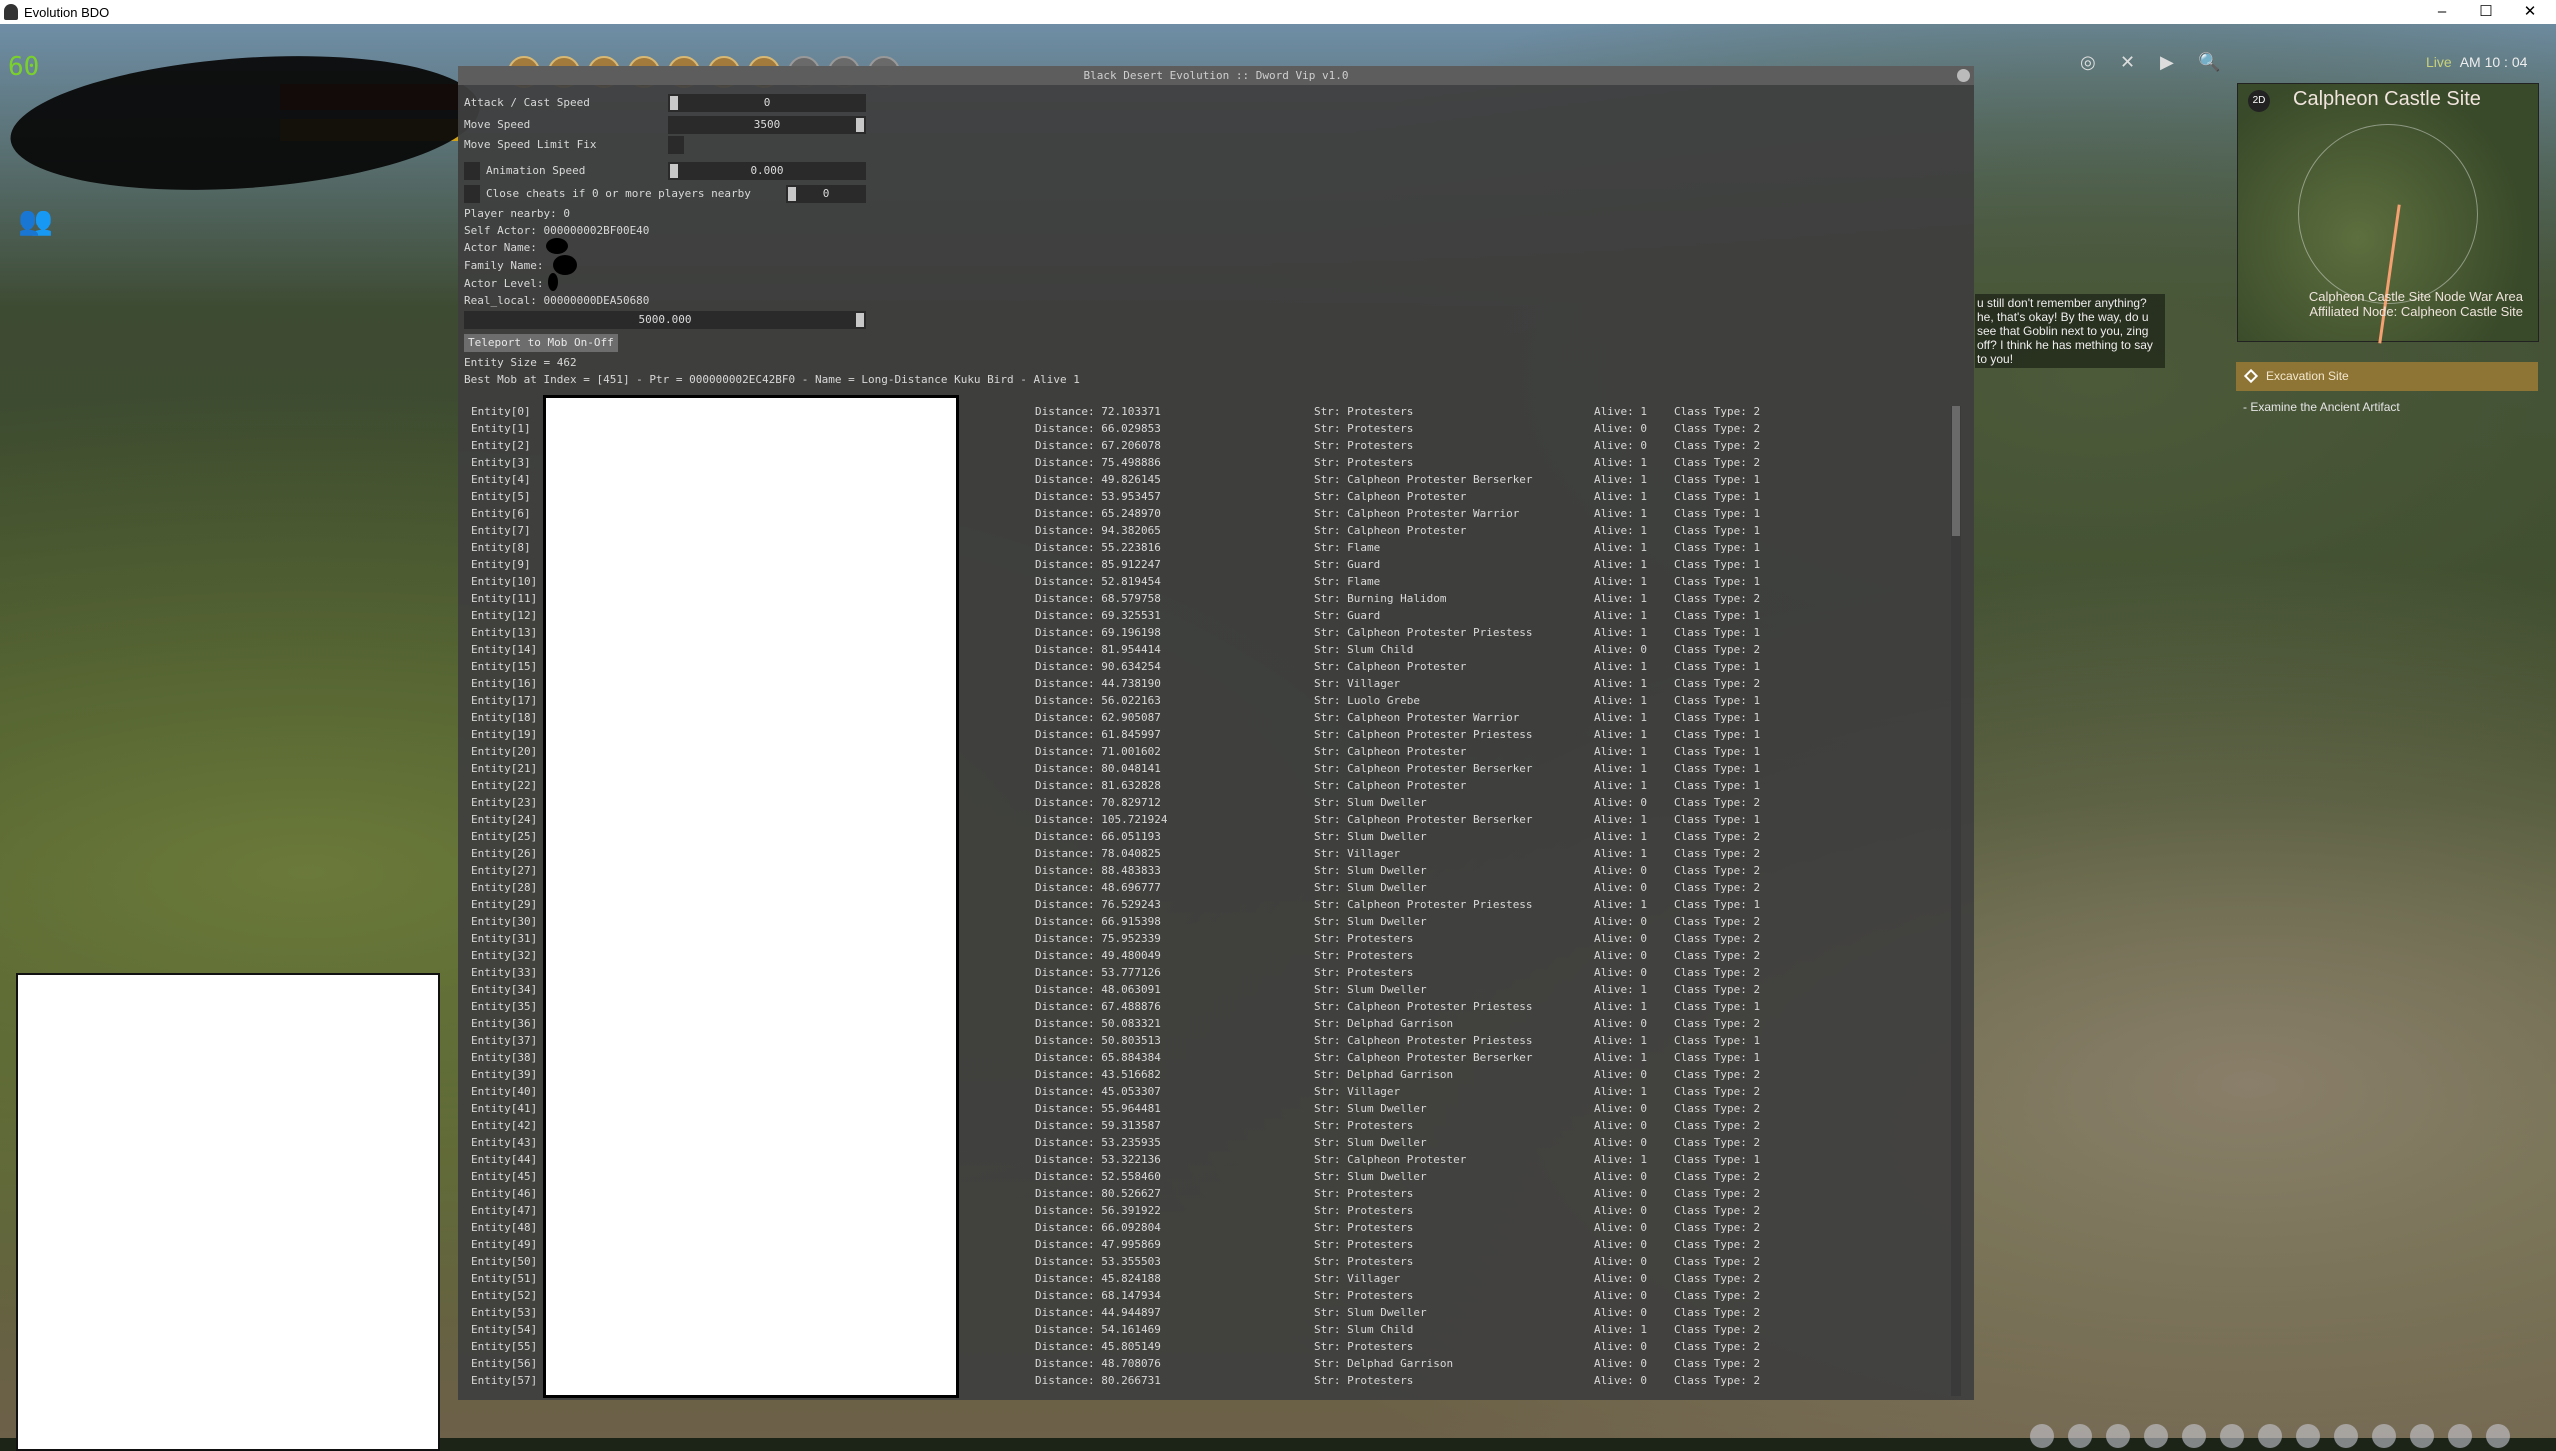 The image size is (2556, 1451). I want to click on entity-distance: Distance: 50.083321, so click(1098, 1023).